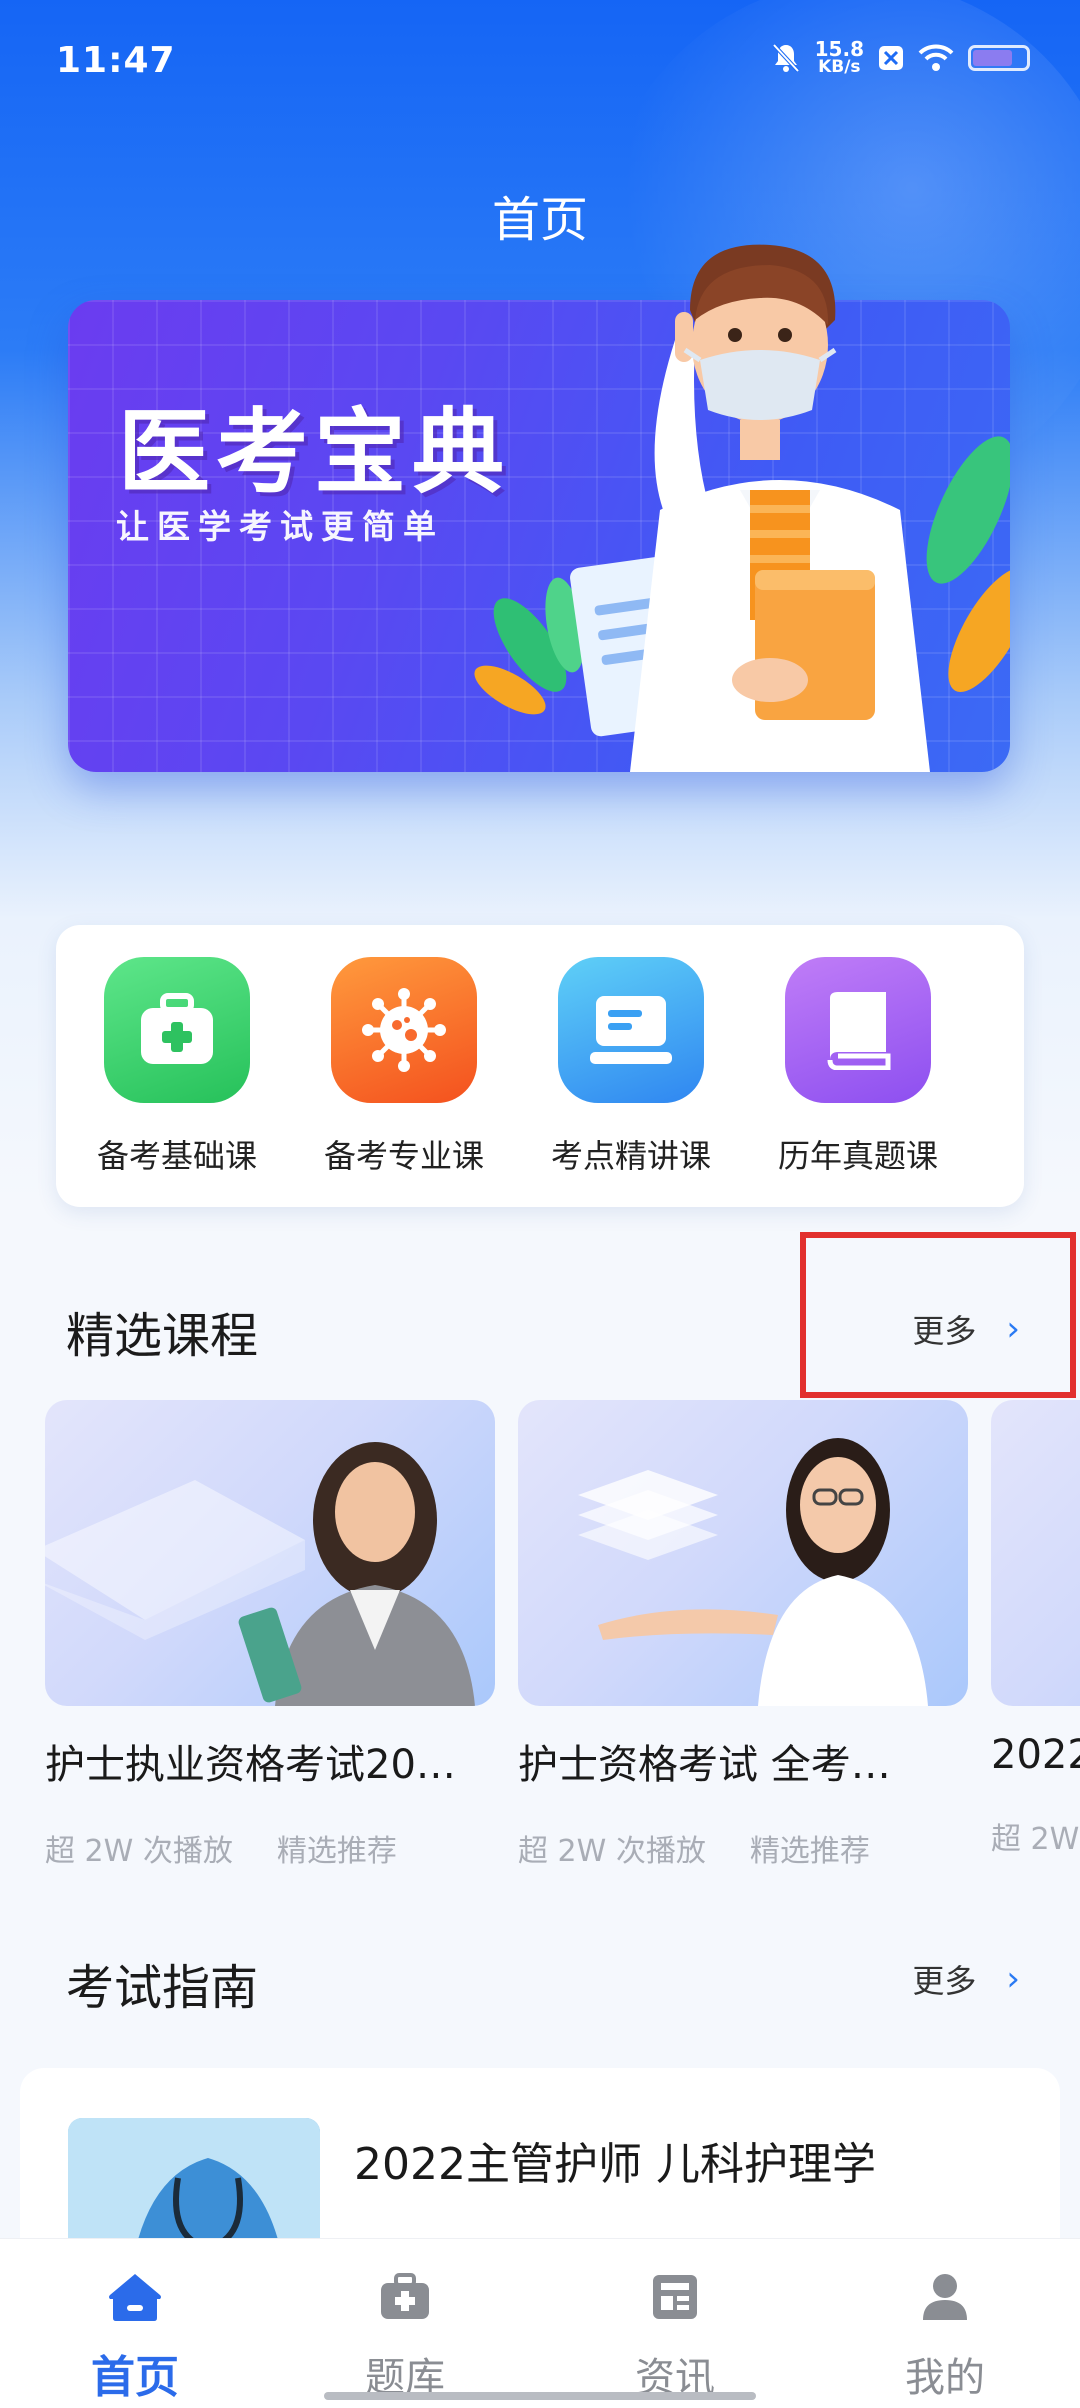 The height and width of the screenshot is (2408, 1080). Describe the element at coordinates (938, 1315) in the screenshot. I see `highlight-box` at that location.